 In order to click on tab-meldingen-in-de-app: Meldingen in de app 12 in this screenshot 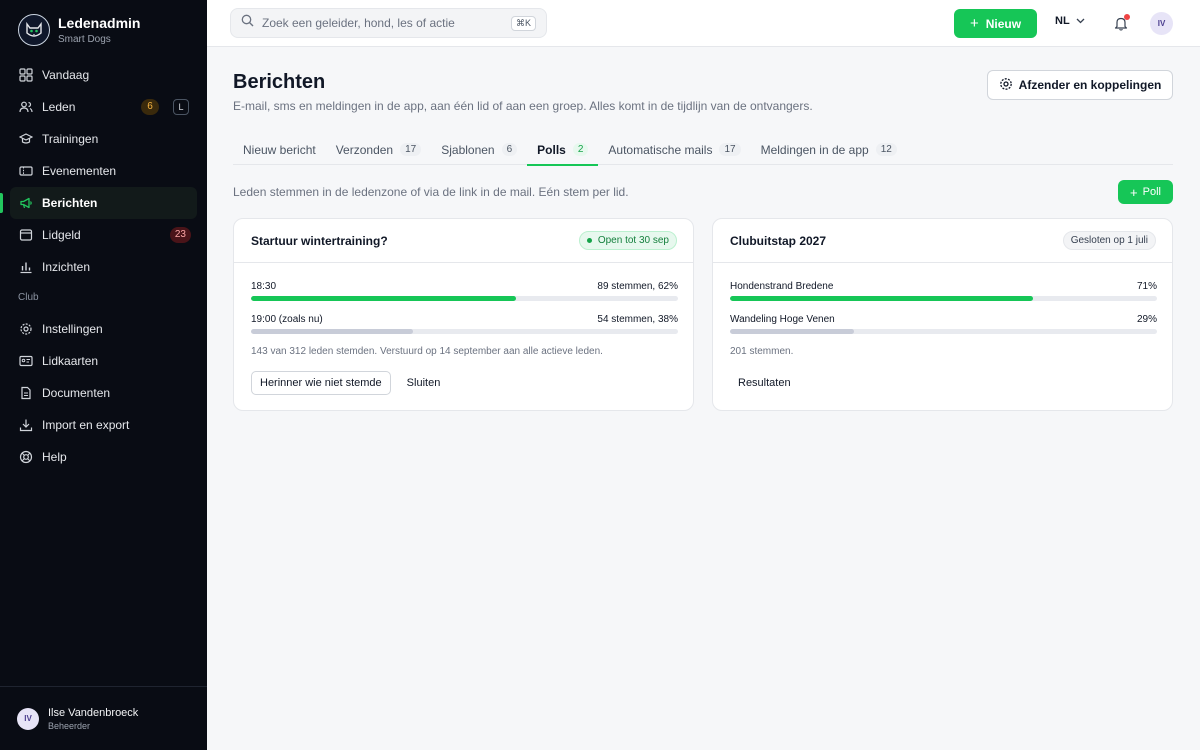, I will do `click(829, 149)`.